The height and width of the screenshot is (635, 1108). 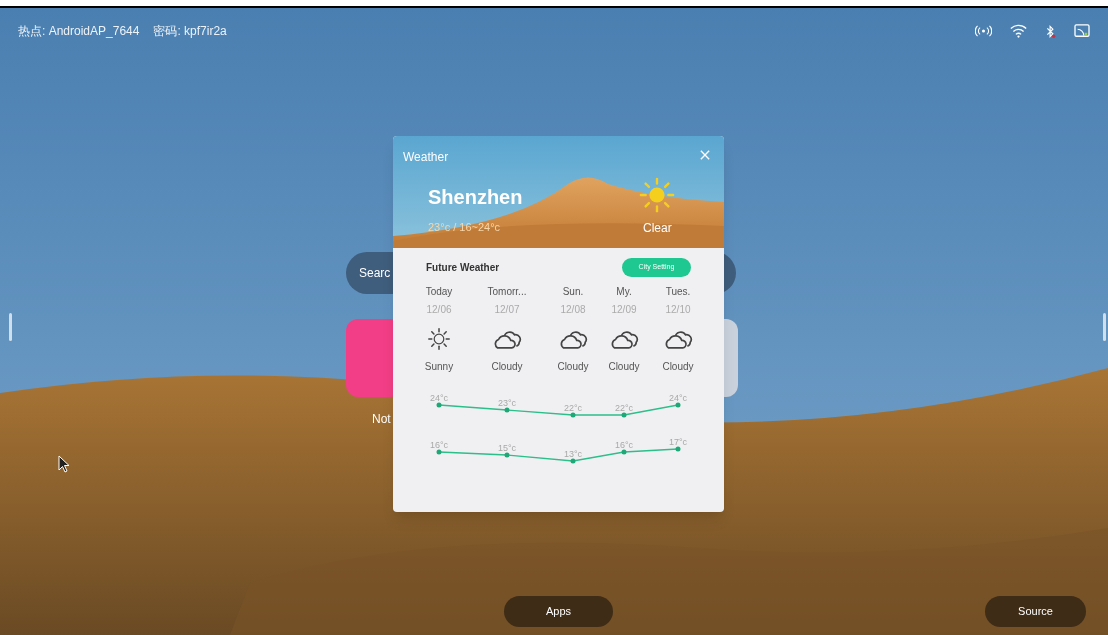 What do you see at coordinates (573, 310) in the screenshot?
I see `day-date: 12/08` at bounding box center [573, 310].